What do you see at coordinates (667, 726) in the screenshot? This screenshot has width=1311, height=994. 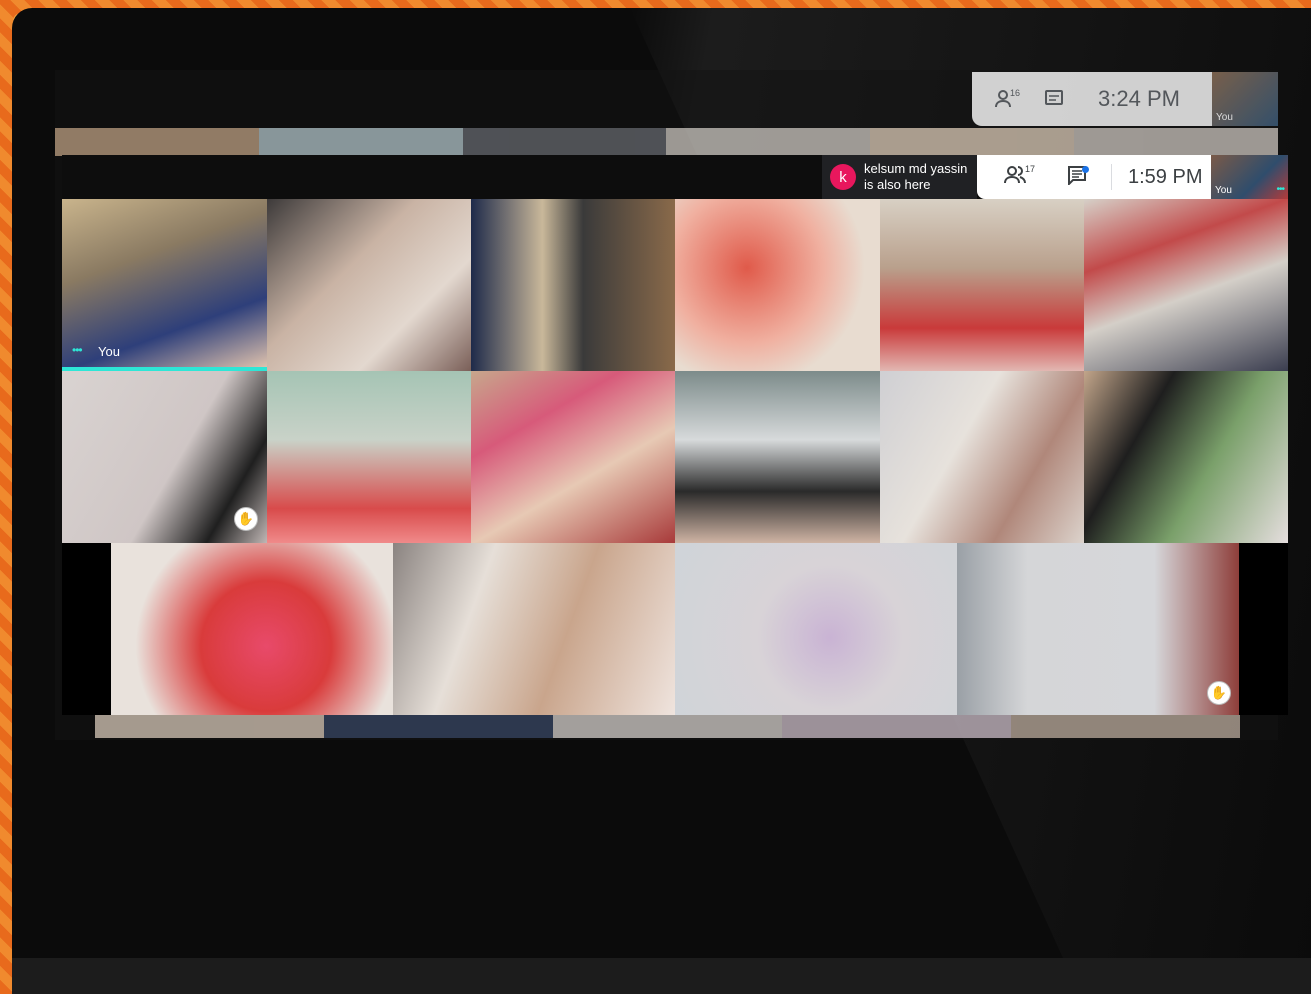 I see `background-video-strip-bottom` at bounding box center [667, 726].